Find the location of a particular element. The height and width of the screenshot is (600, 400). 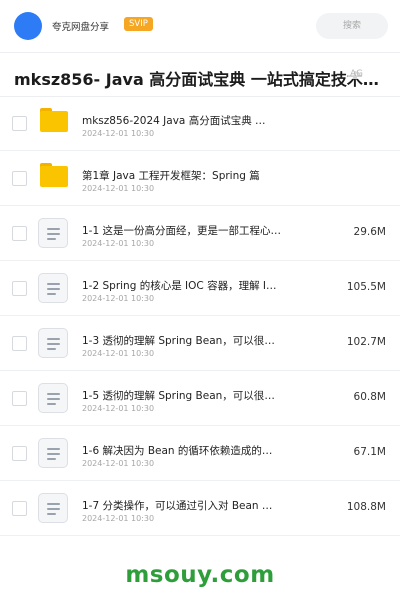

folder-row: 第1章 Java 工程开发框架：Spring 篇 2024-12-01 10:30 is located at coordinates (200, 178).